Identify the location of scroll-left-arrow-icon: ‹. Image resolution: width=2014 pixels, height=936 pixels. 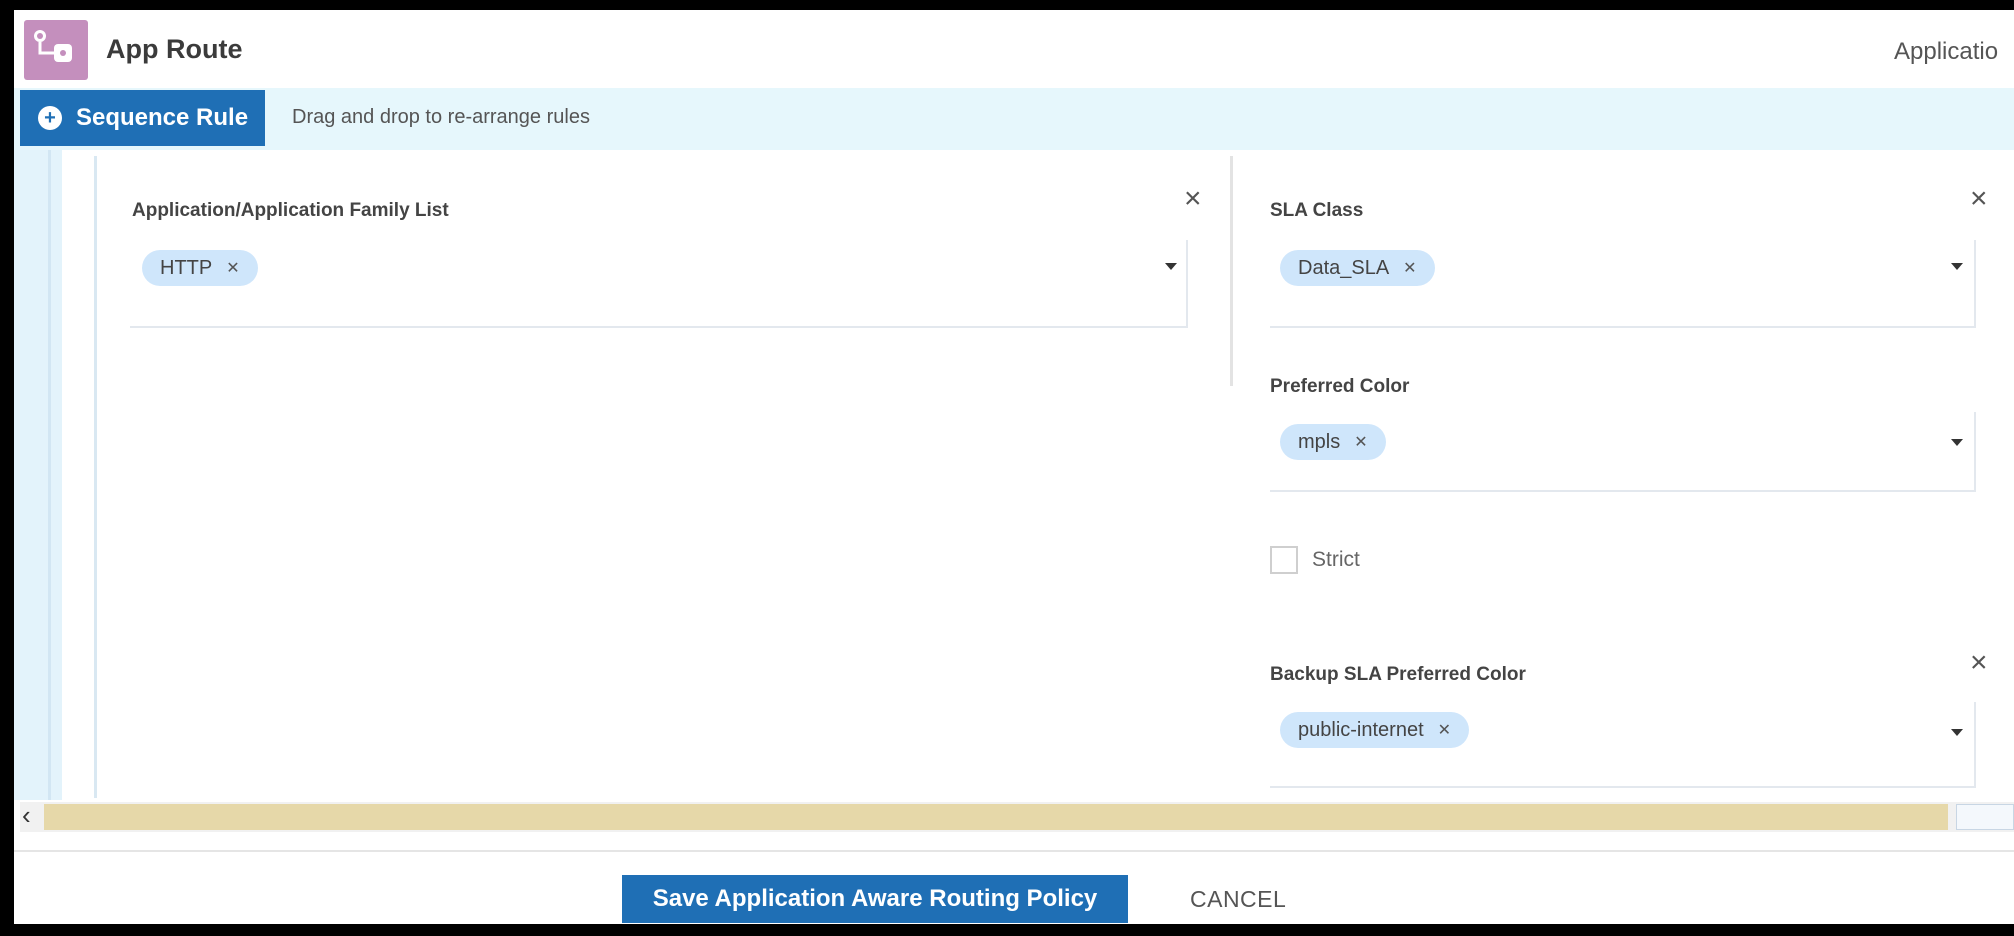
(26, 815).